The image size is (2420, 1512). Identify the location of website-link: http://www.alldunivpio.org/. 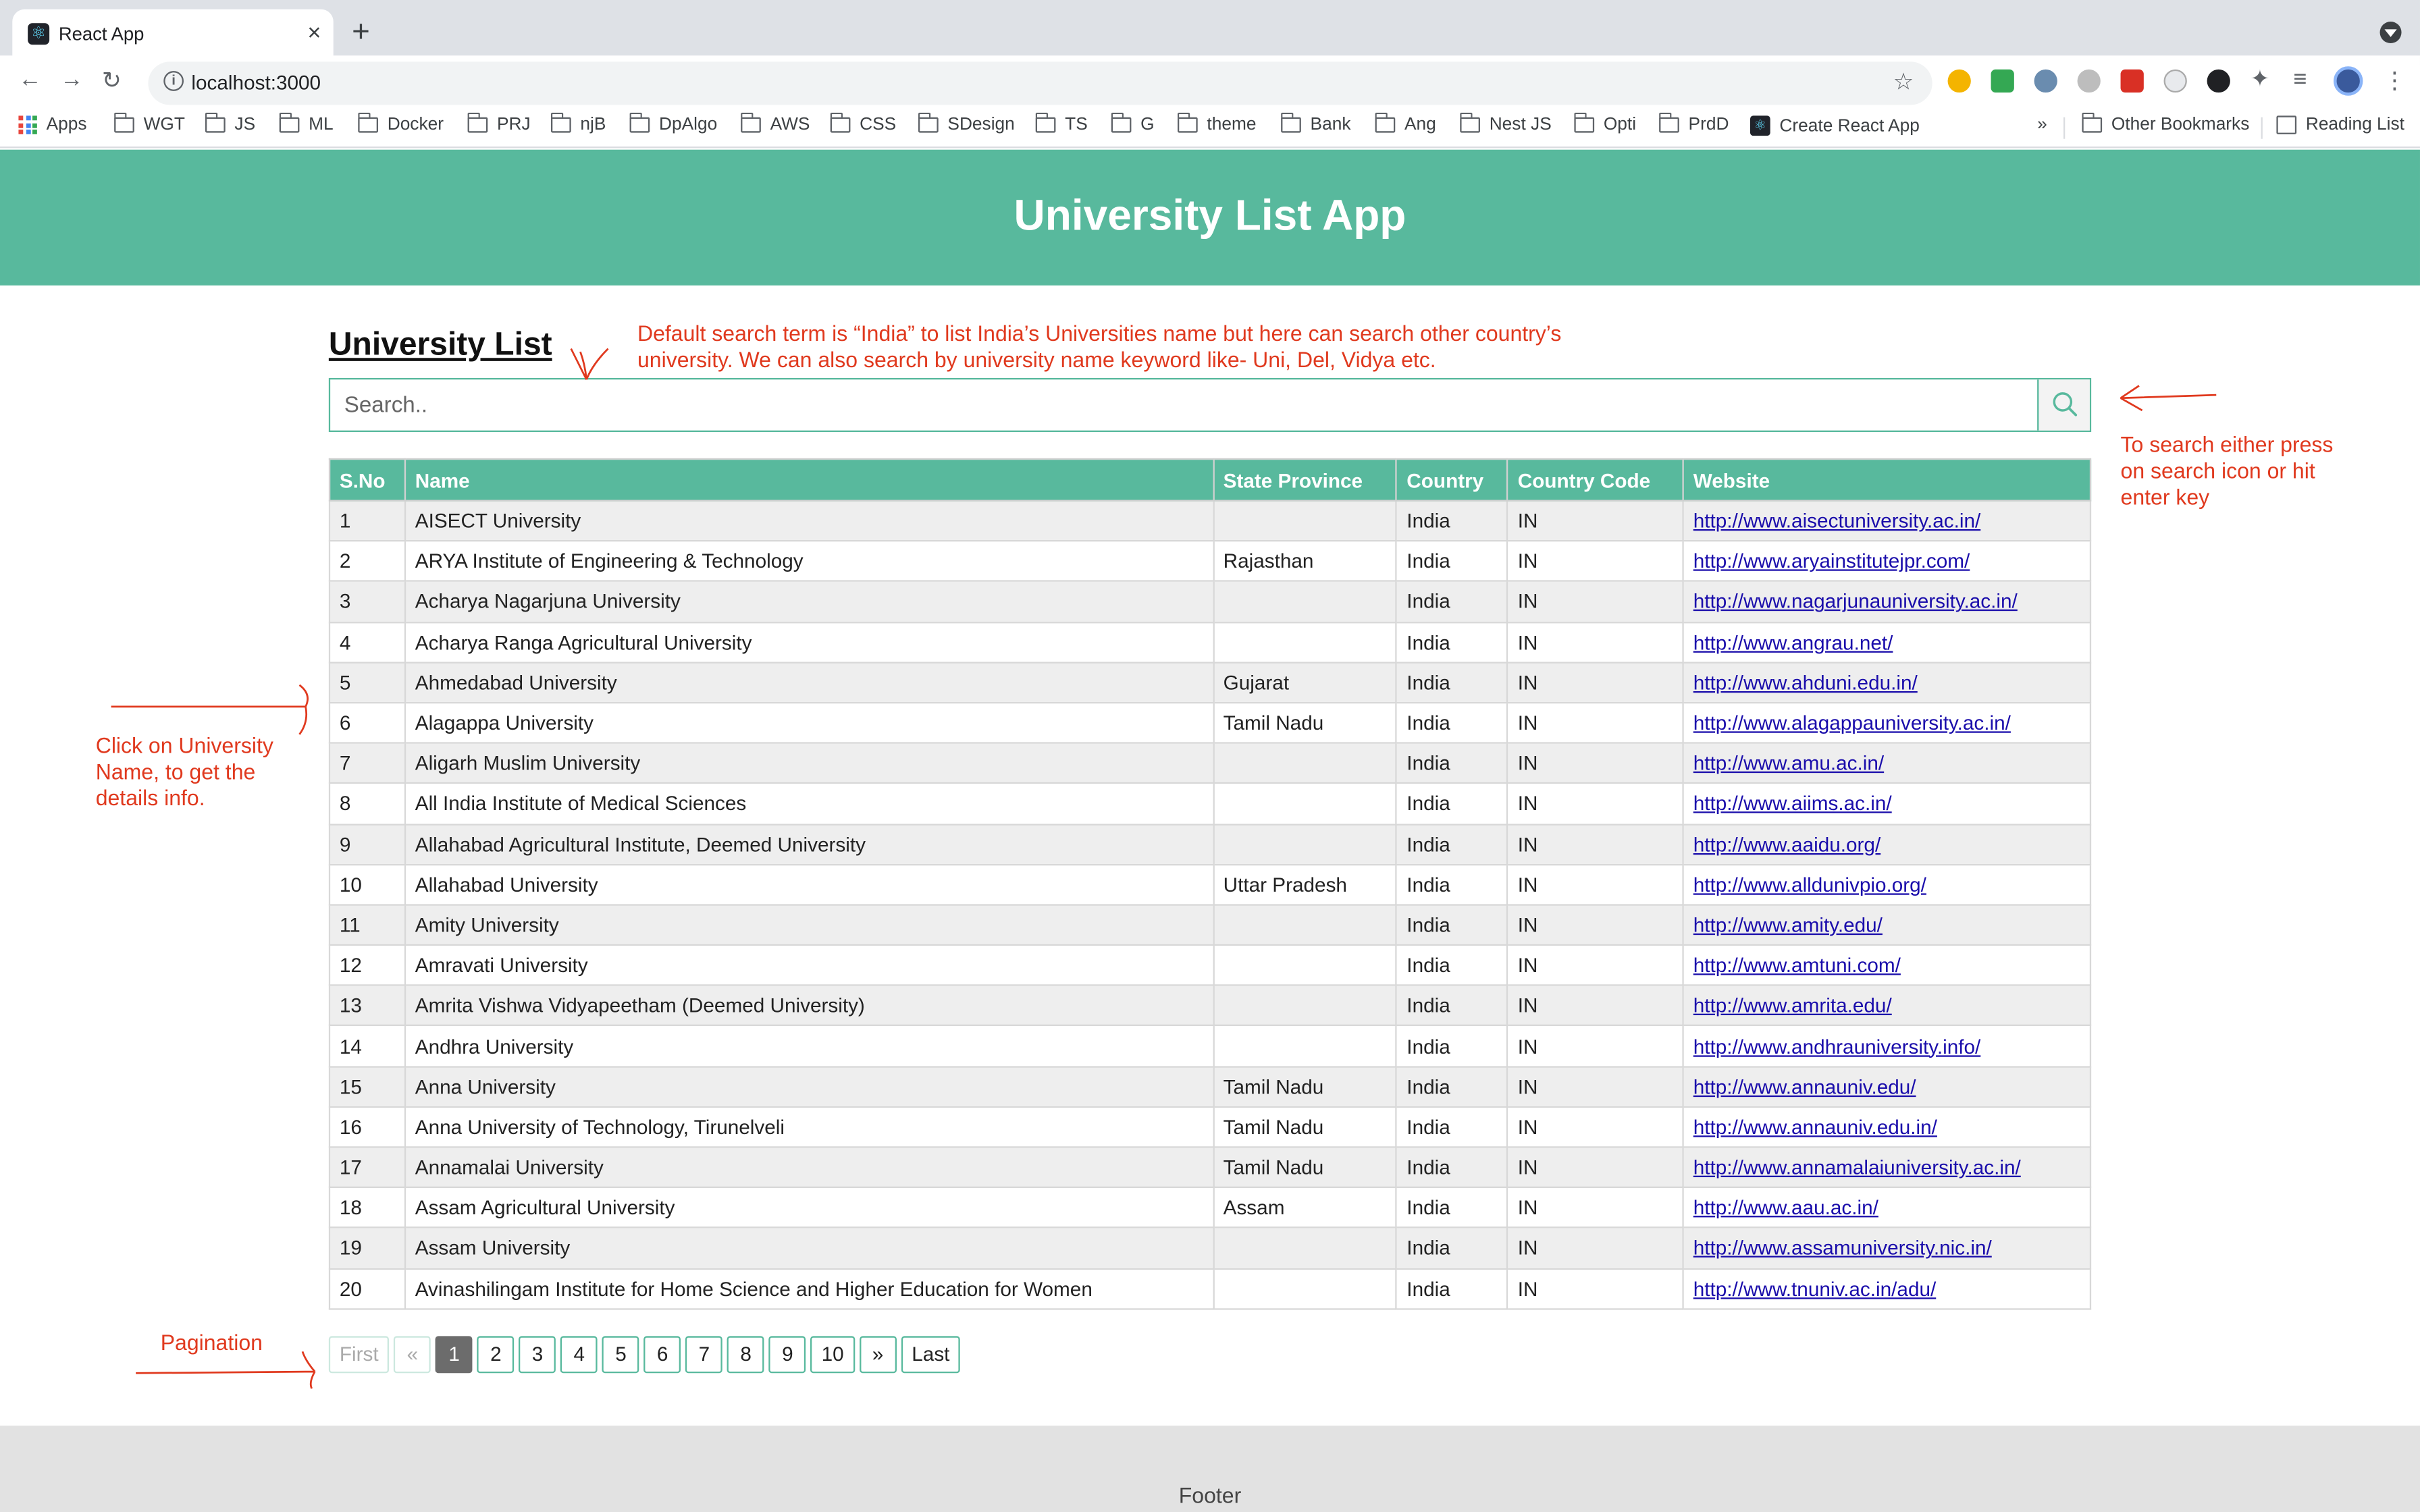
(1809, 884).